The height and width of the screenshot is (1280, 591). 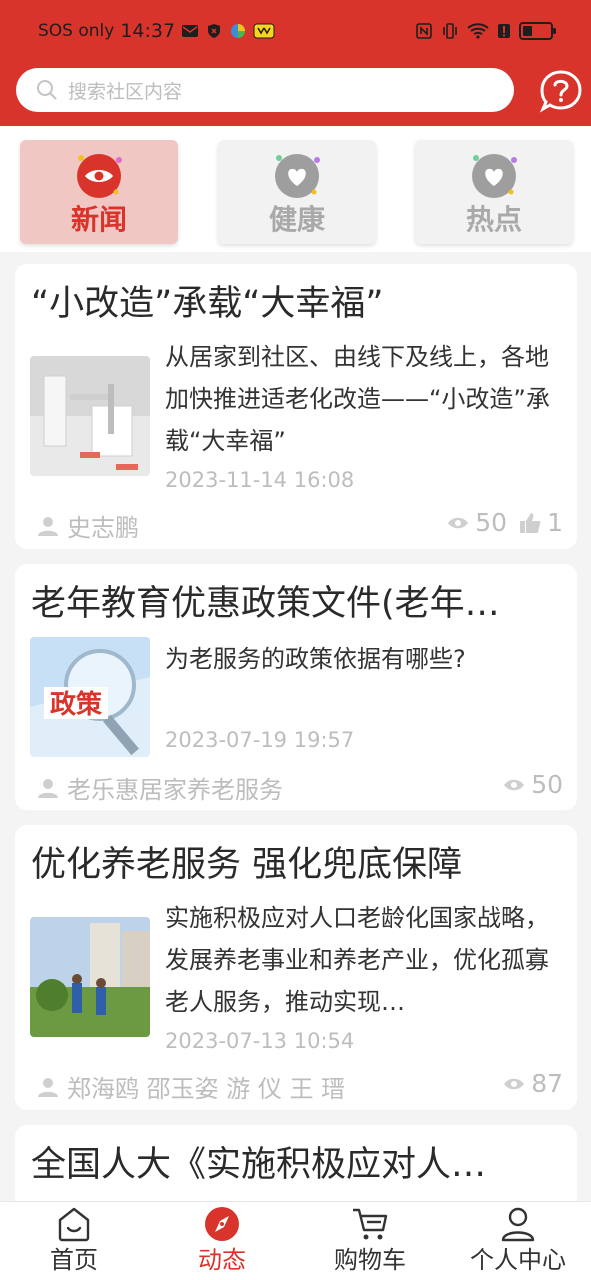 What do you see at coordinates (370, 1241) in the screenshot?
I see `nav-cart: 购物车` at bounding box center [370, 1241].